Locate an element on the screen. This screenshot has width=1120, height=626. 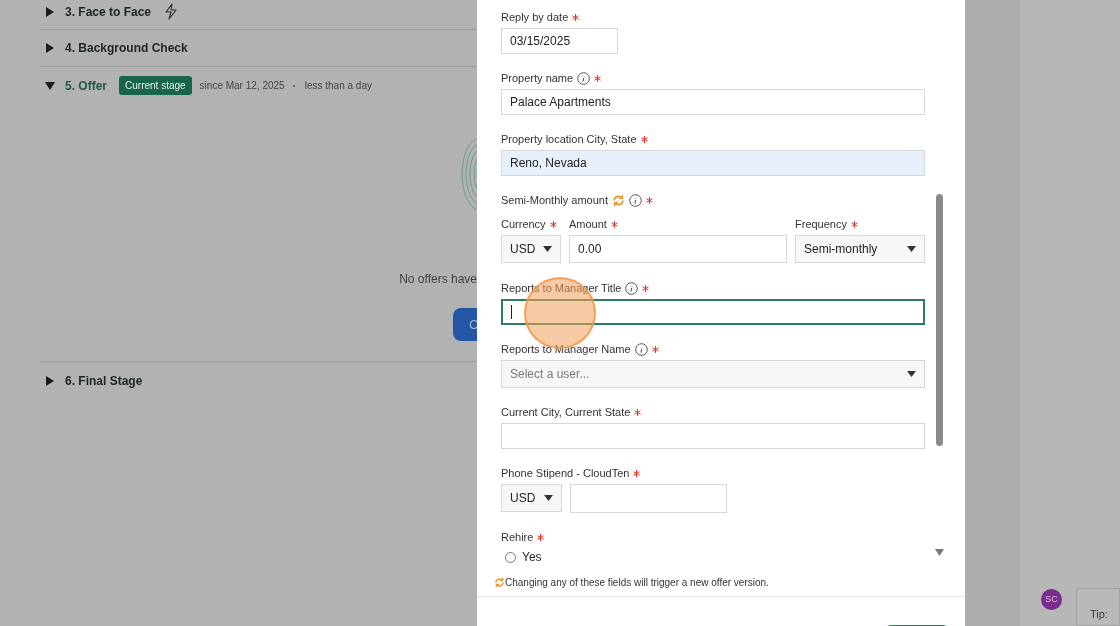
stage-row: 5. Offer Current stage since Mar 12, 2025 less than a day is located at coordinates (258, 85).